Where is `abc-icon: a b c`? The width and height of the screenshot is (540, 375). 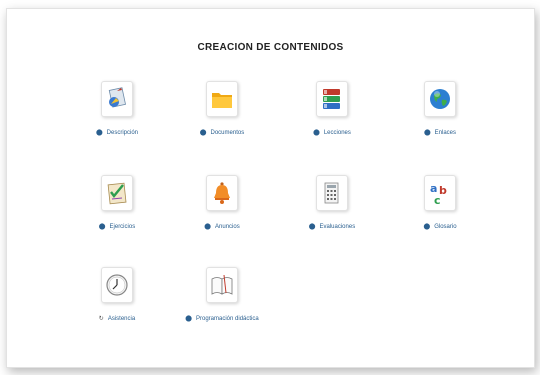
abc-icon: a b c is located at coordinates (440, 193).